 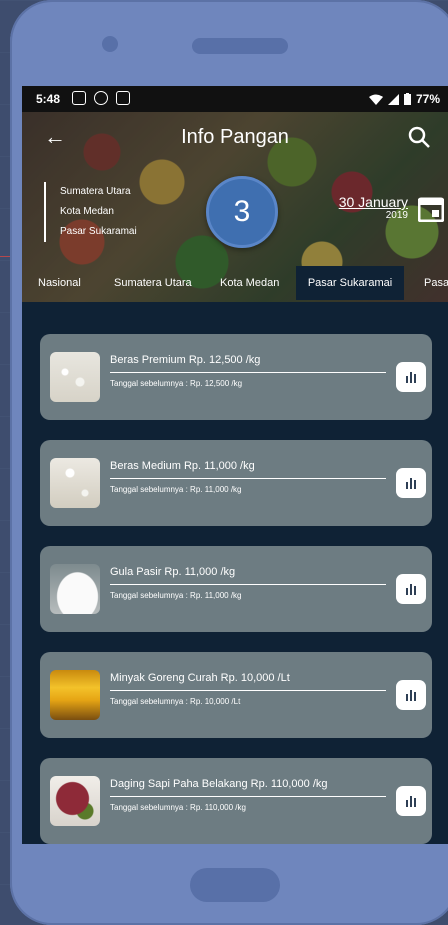 What do you see at coordinates (185, 360) in the screenshot?
I see `commodity-name: Beras Premium Rp. 12,500 /kg` at bounding box center [185, 360].